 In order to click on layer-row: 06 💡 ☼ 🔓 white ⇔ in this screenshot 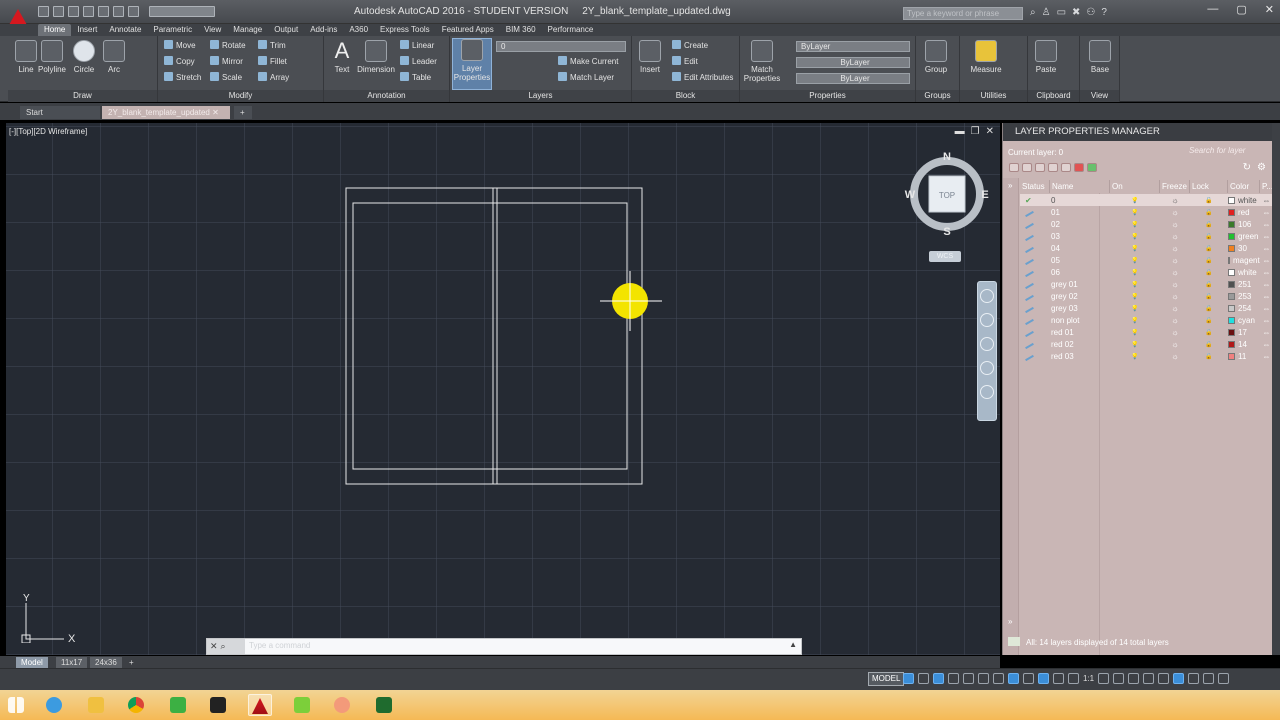, I will do `click(1146, 272)`.